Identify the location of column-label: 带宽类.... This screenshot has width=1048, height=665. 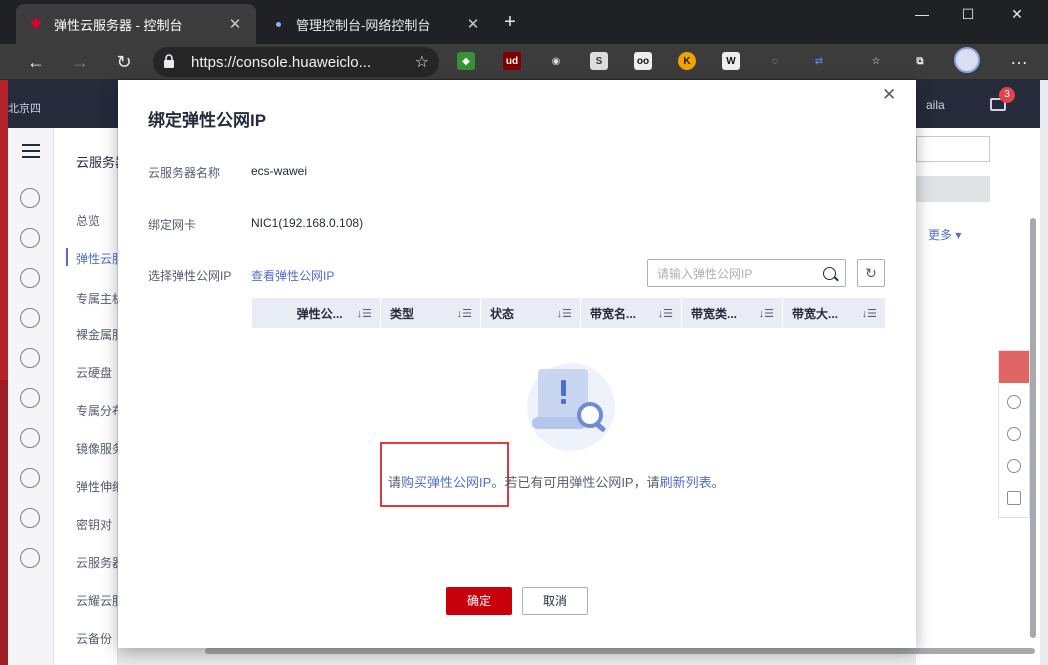
(714, 313).